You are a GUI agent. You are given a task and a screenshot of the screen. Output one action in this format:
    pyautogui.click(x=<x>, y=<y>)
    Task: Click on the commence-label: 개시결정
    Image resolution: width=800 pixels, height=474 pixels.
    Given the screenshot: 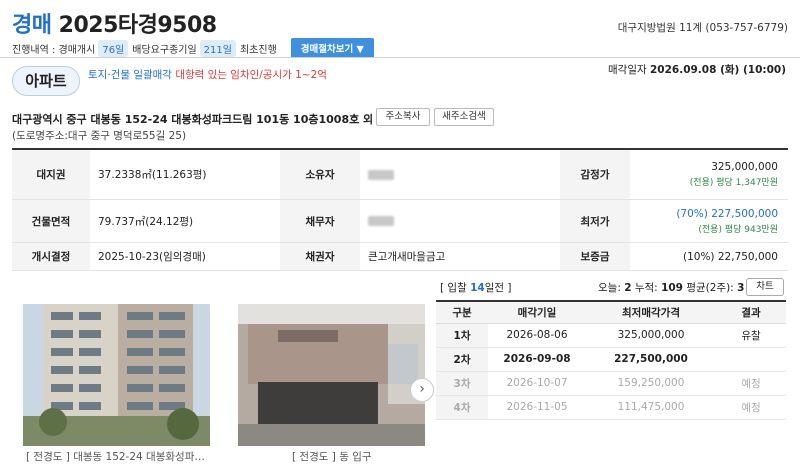 What is the action you would take?
    pyautogui.click(x=51, y=256)
    